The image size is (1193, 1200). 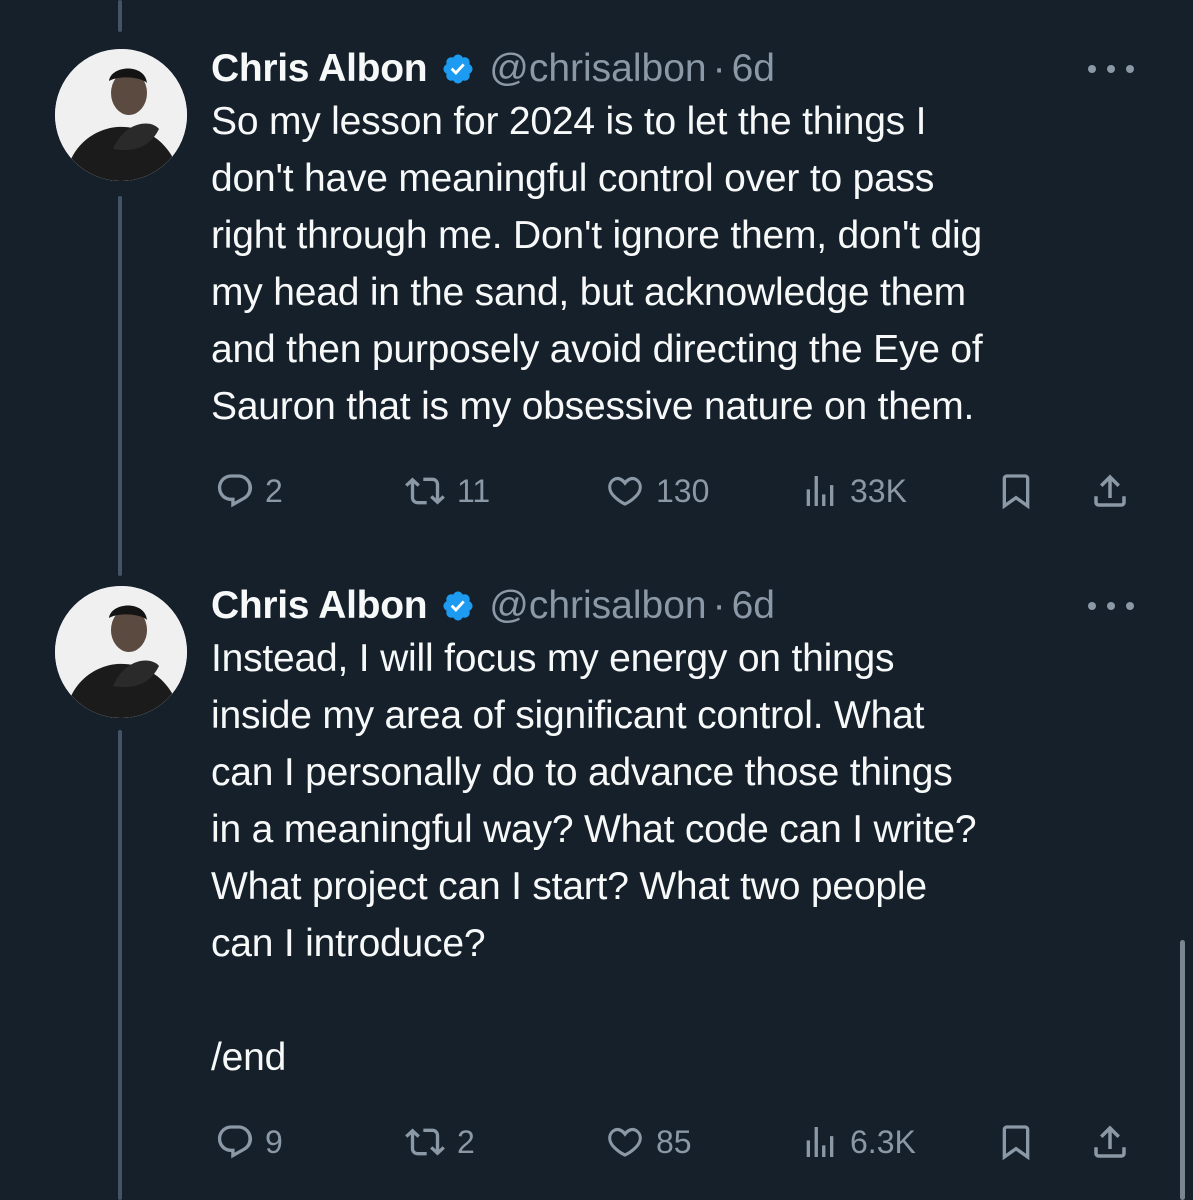 I want to click on reply-button: 2, so click(x=249, y=491).